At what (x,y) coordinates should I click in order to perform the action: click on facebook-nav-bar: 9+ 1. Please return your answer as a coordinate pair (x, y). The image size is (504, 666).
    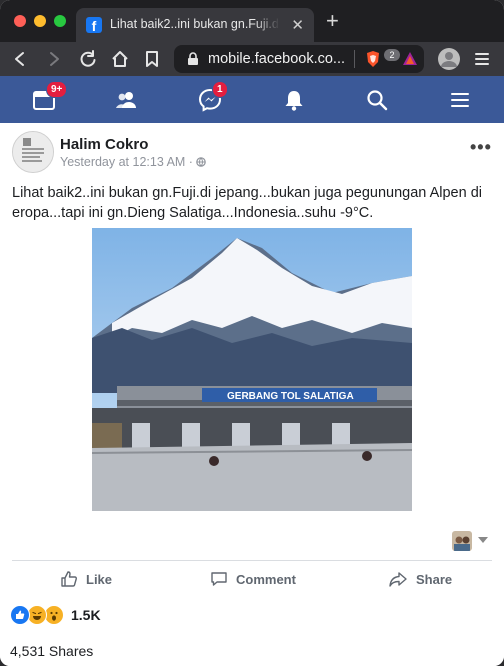
    Looking at the image, I should click on (252, 99).